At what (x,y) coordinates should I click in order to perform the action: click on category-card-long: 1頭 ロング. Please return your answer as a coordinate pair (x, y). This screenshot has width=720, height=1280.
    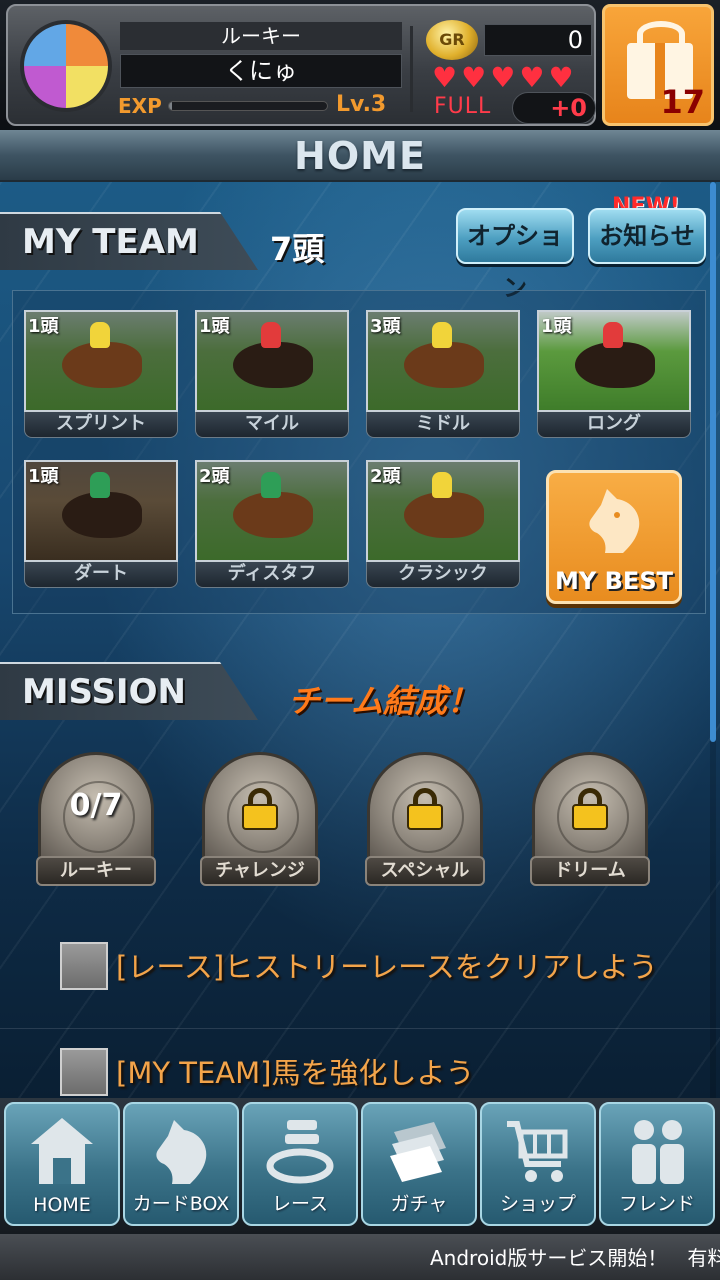
    Looking at the image, I should click on (614, 374).